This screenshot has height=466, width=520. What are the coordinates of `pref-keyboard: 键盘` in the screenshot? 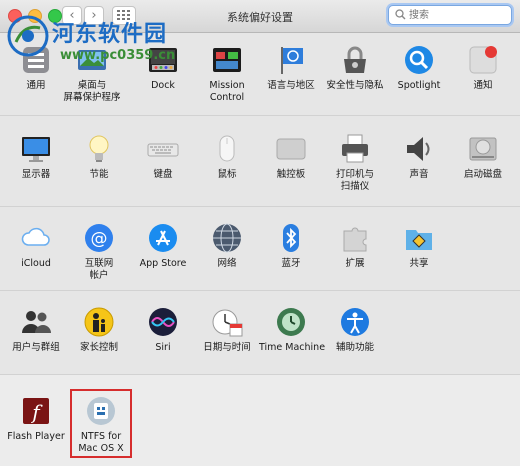 It's located at (163, 157).